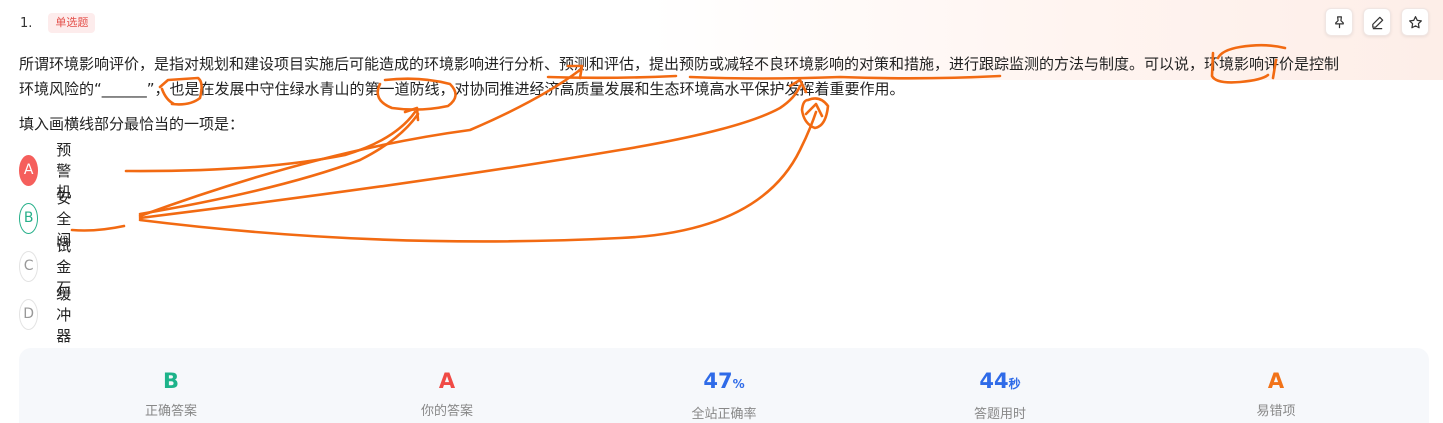 The height and width of the screenshot is (423, 1443). What do you see at coordinates (447, 393) in the screenshot?
I see `stat-your-answer: A 你的答案` at bounding box center [447, 393].